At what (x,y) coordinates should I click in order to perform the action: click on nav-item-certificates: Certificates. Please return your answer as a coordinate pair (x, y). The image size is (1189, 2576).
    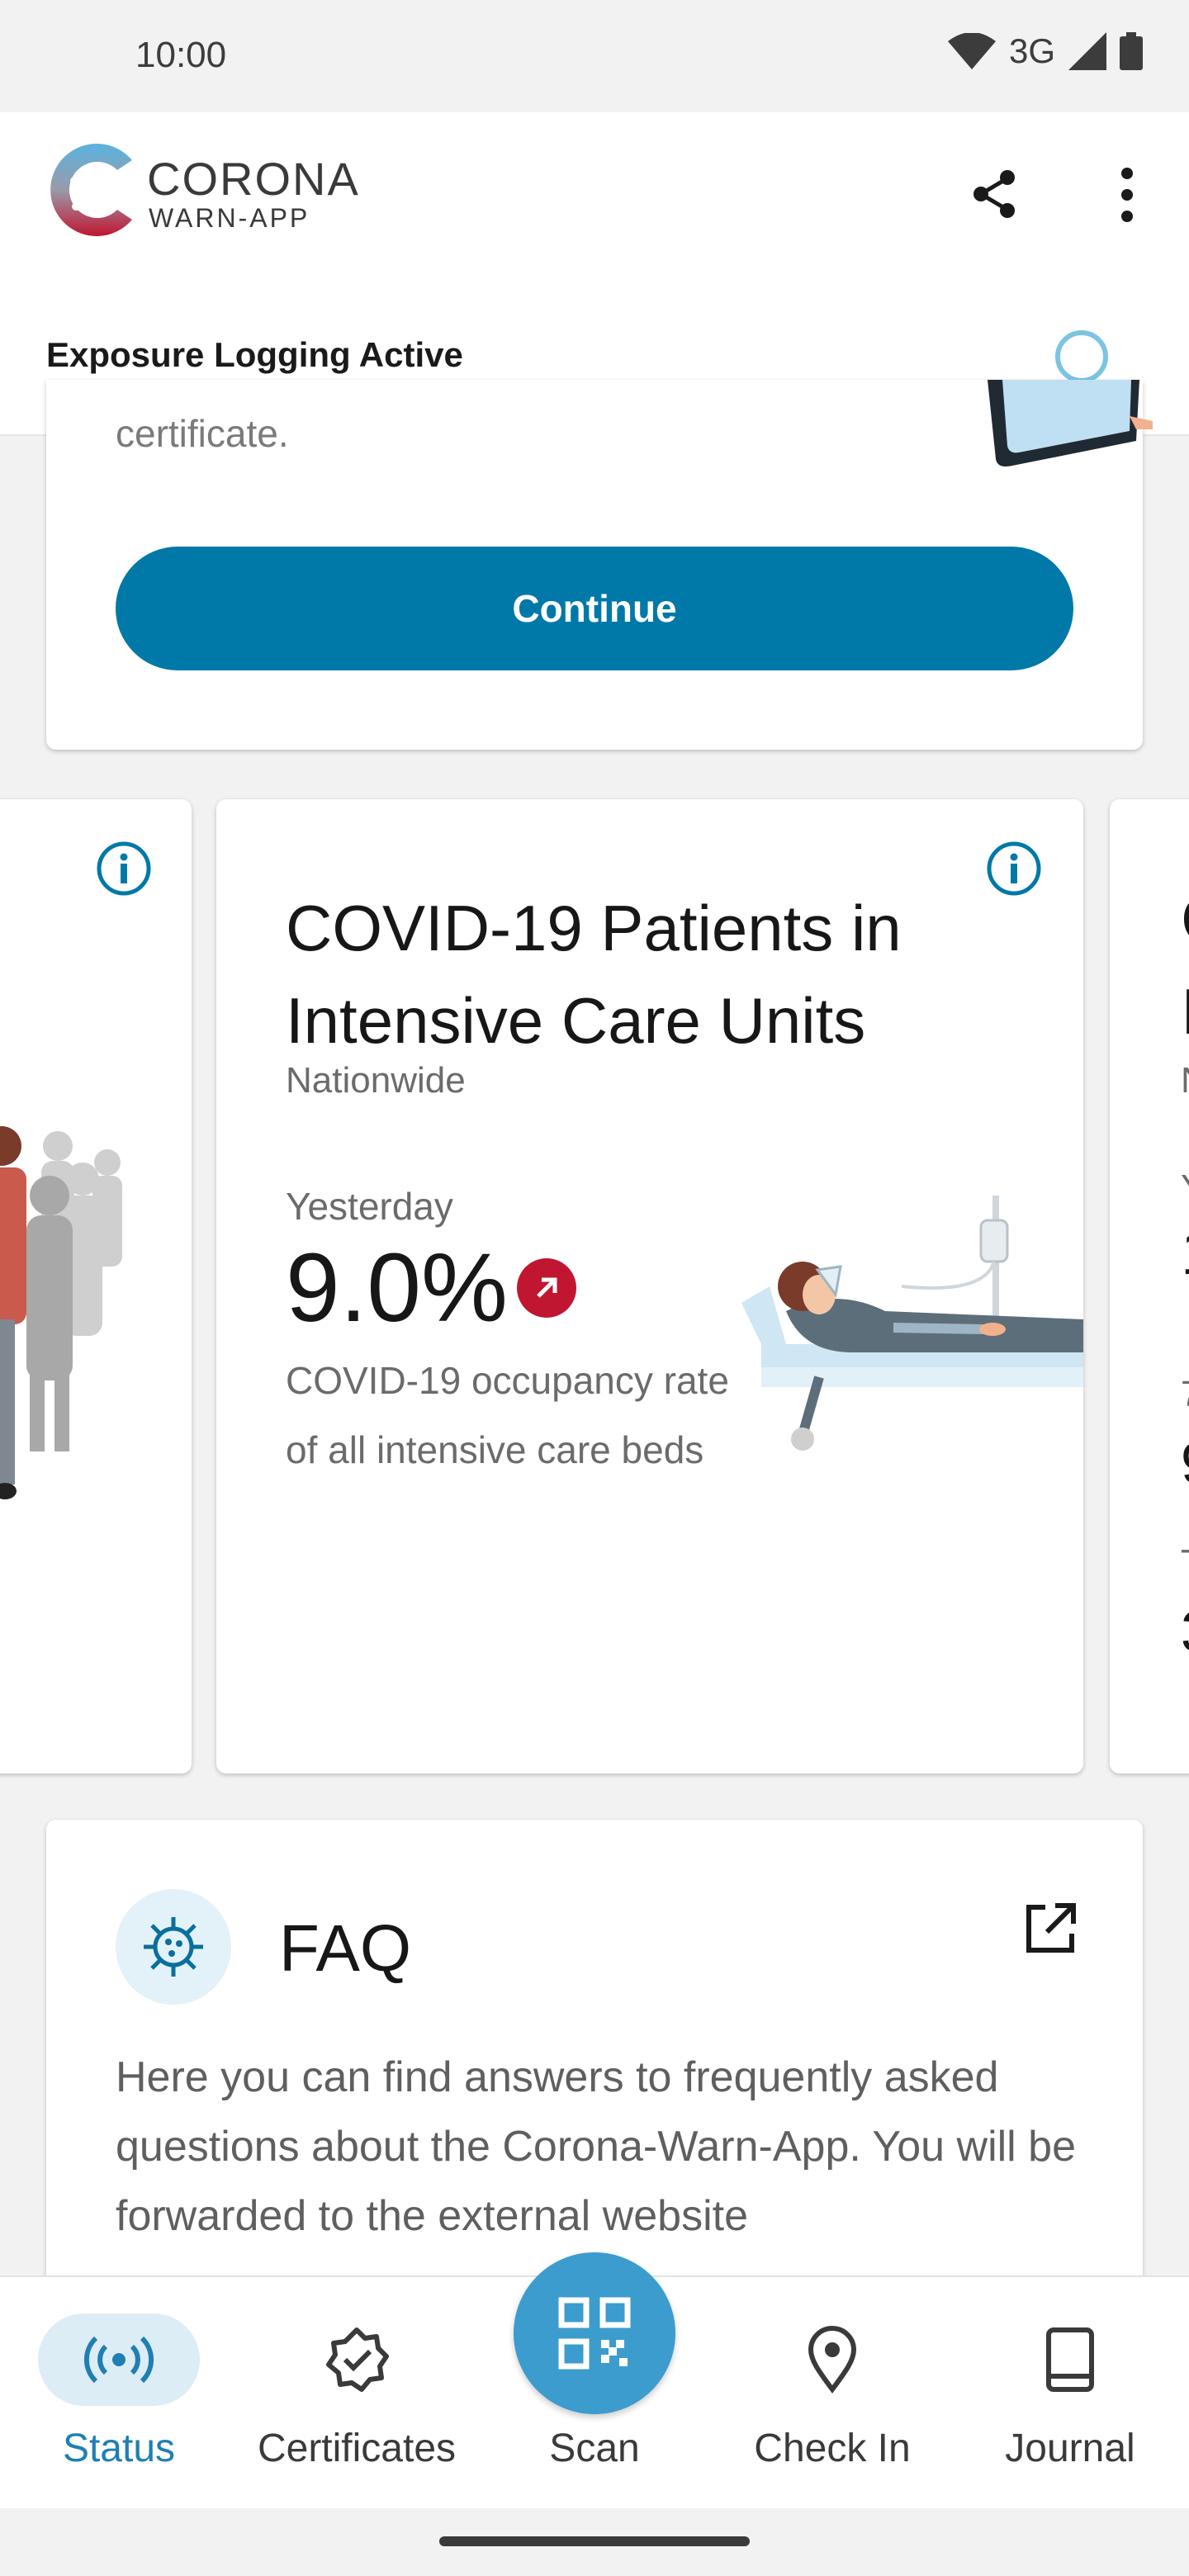
    Looking at the image, I should click on (356, 2393).